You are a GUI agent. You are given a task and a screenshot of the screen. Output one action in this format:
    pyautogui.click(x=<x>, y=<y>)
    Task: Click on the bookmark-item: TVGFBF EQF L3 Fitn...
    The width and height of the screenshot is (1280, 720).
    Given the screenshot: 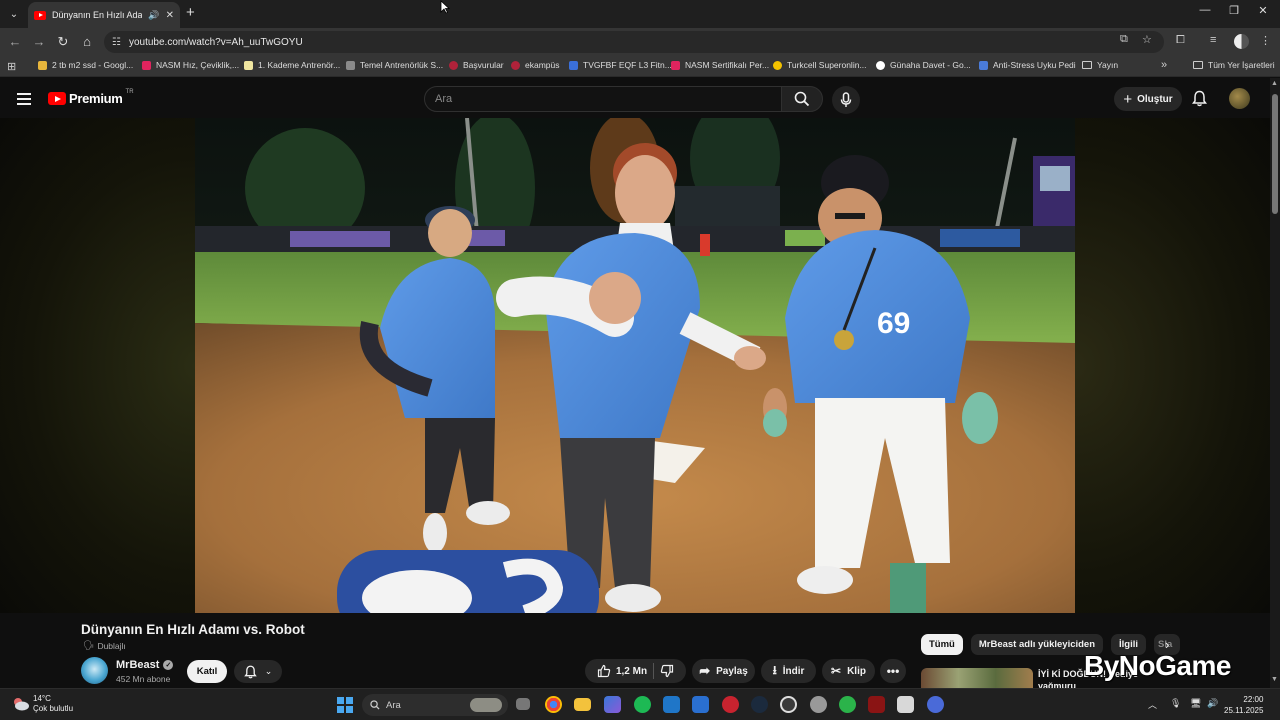 What is the action you would take?
    pyautogui.click(x=620, y=65)
    